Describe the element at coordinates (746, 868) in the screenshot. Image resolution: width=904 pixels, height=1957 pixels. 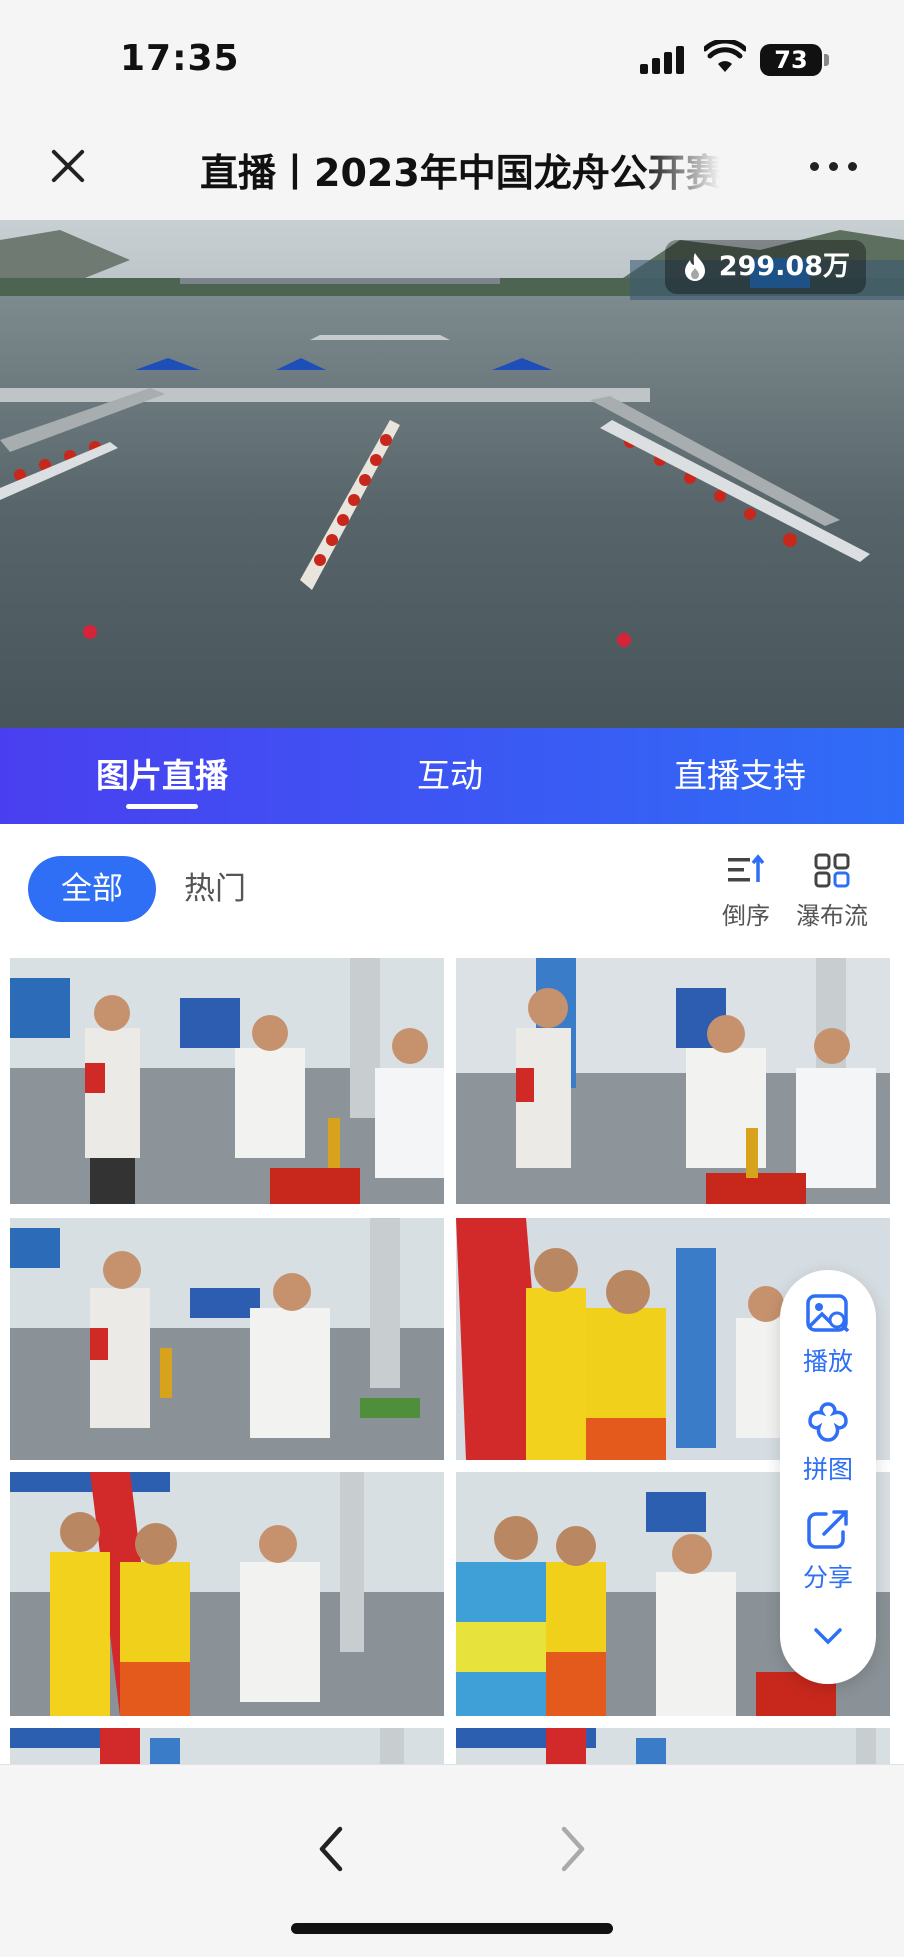
I see `sort-descending-icon` at that location.